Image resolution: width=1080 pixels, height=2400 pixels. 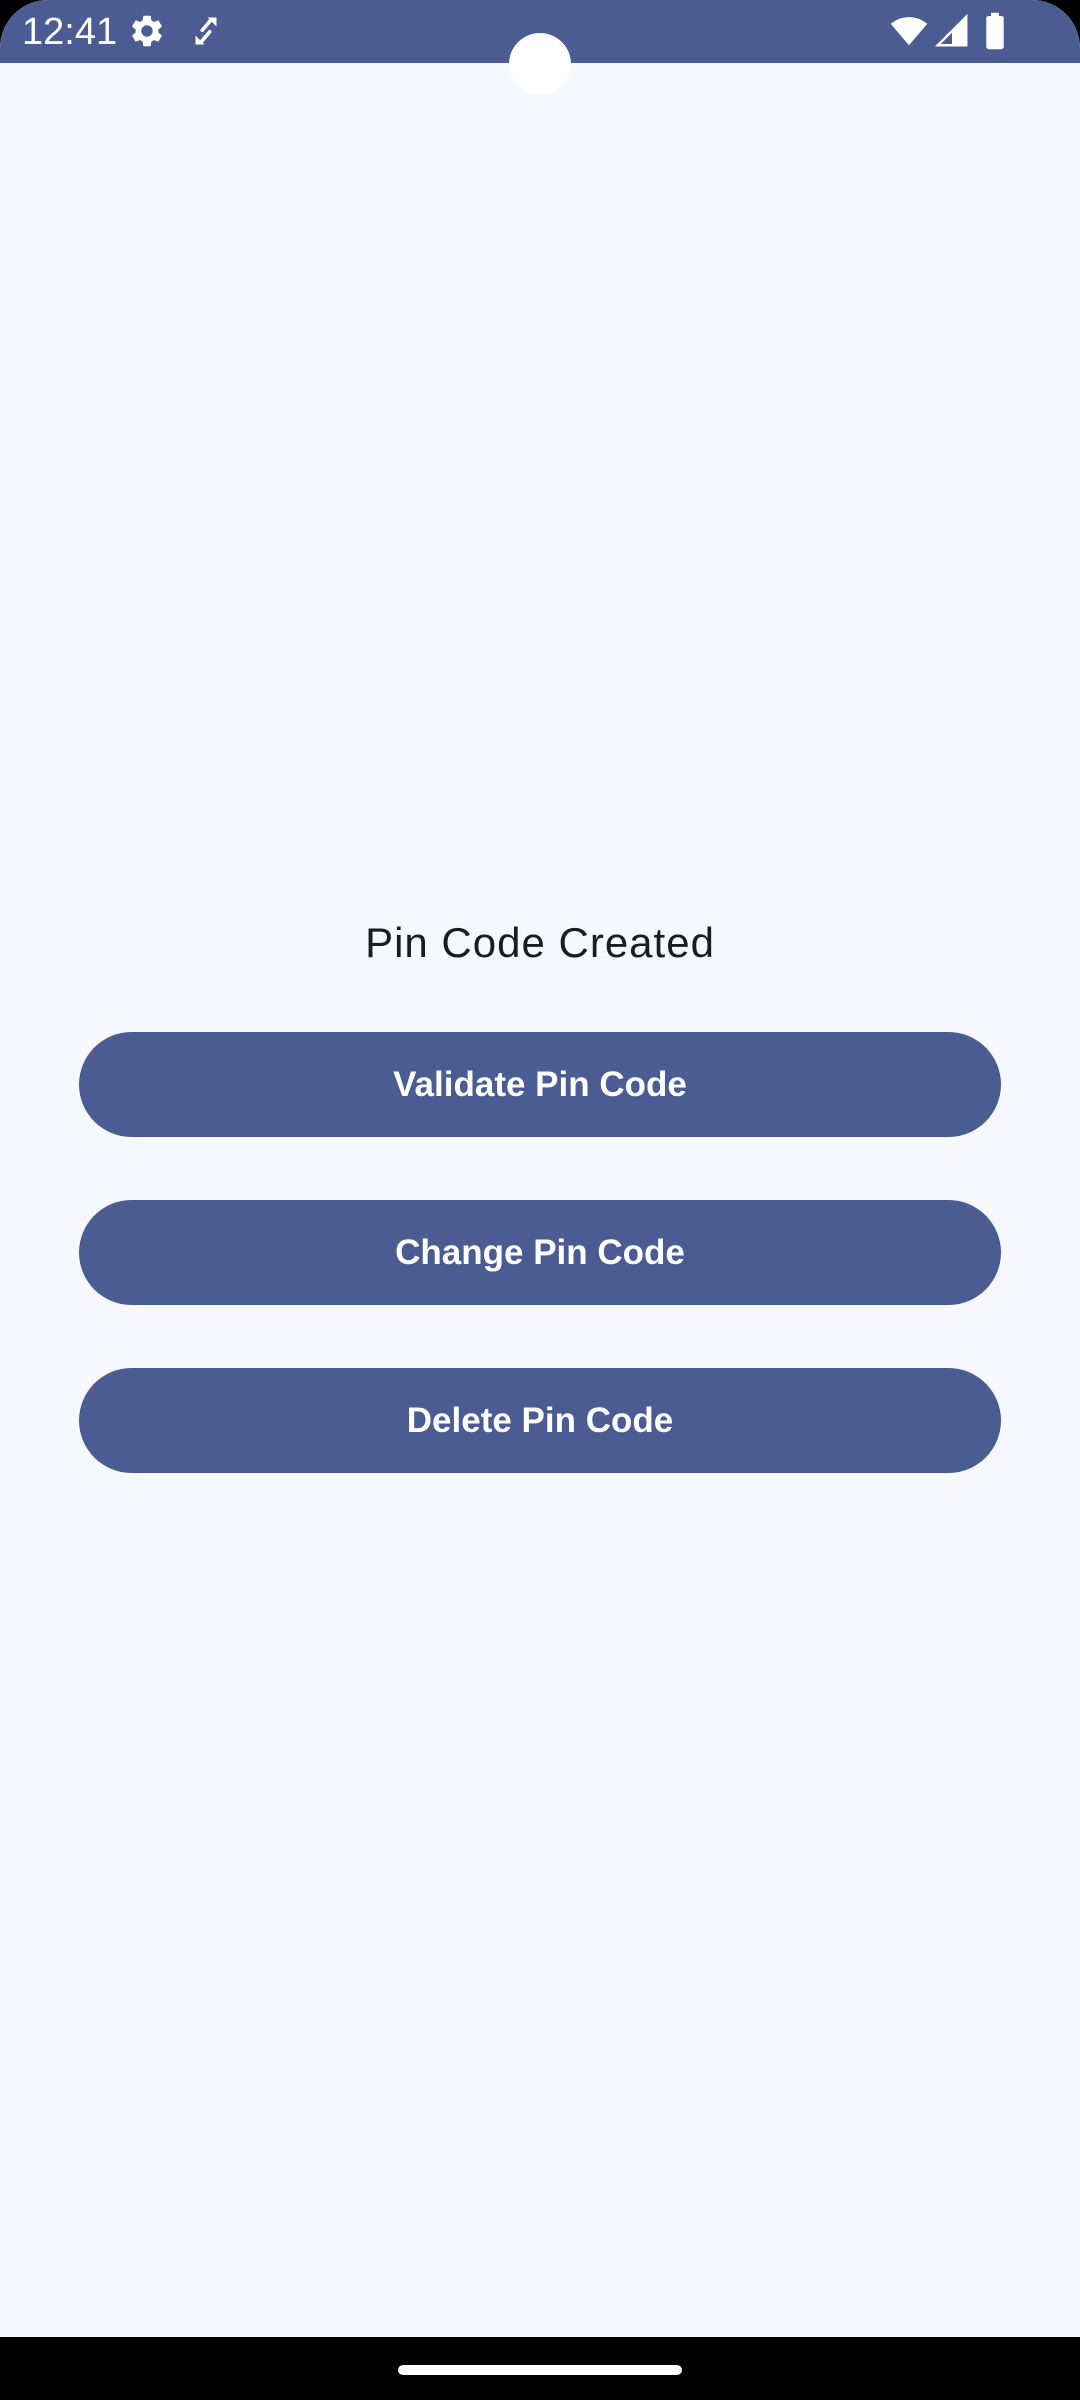 What do you see at coordinates (70, 32) in the screenshot?
I see `status-time: 12:41` at bounding box center [70, 32].